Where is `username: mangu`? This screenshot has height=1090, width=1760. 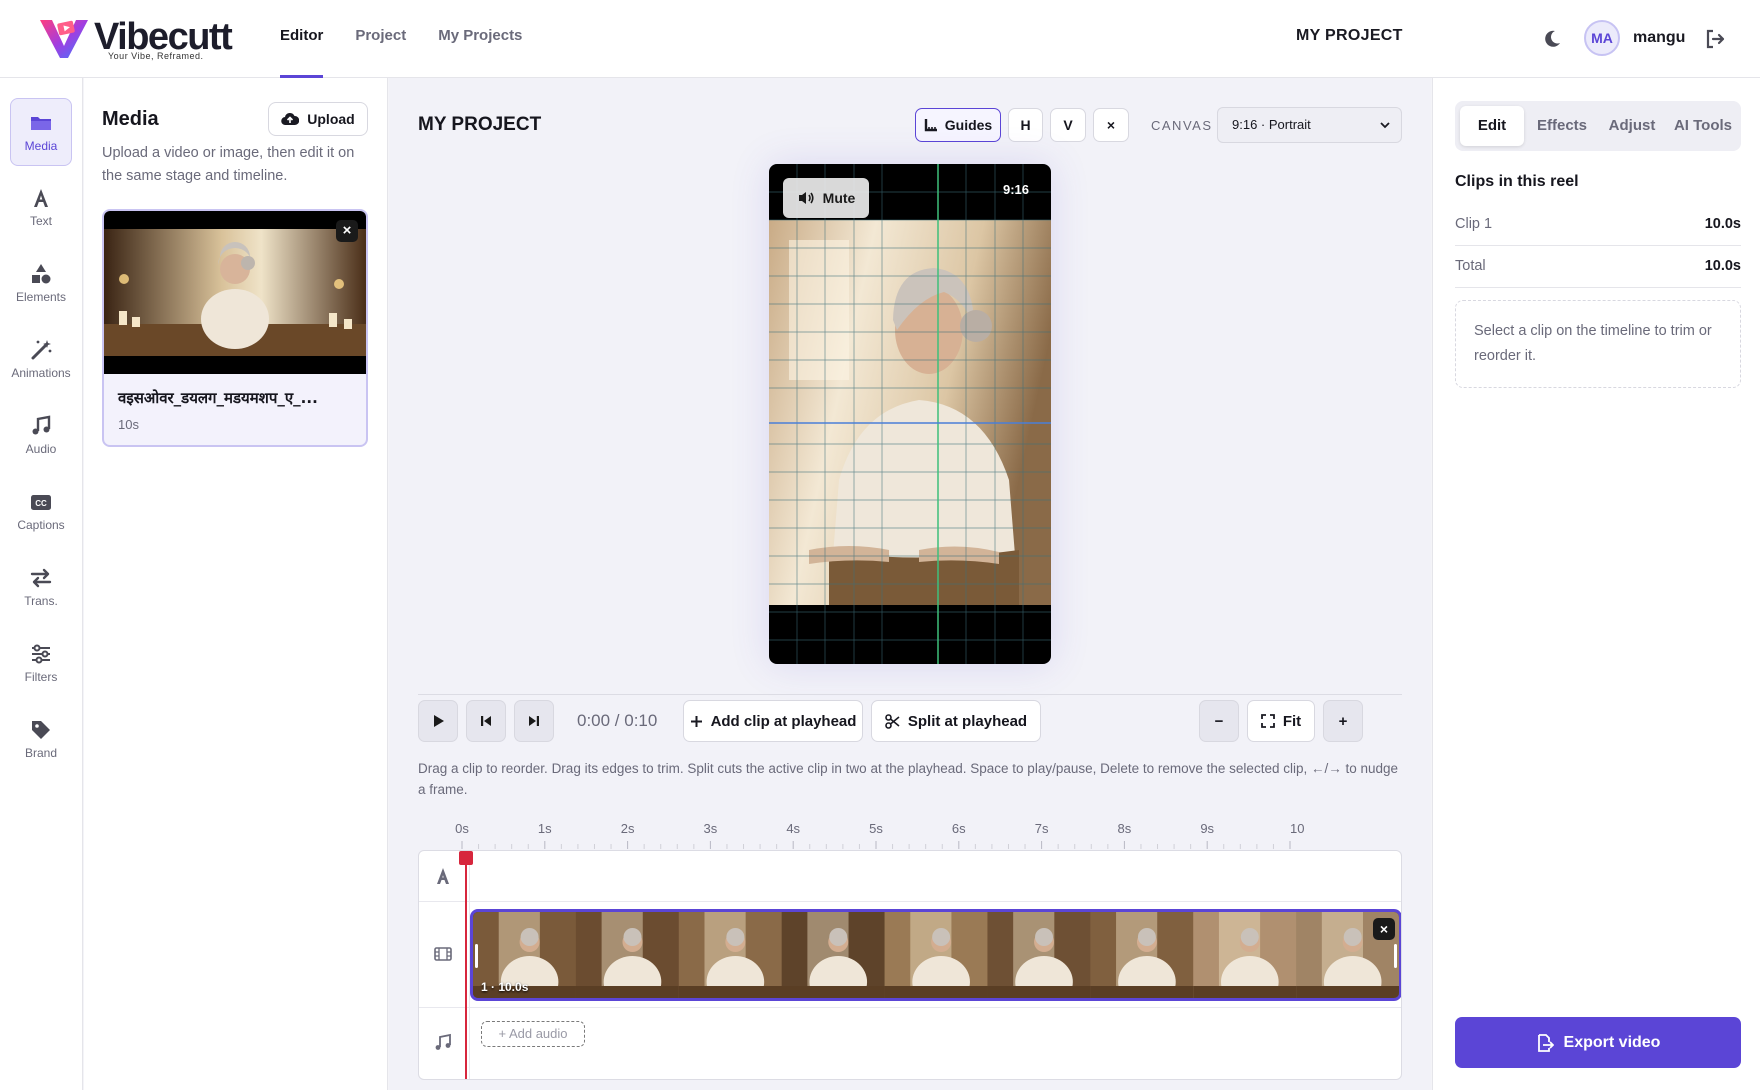
username: mangu is located at coordinates (1659, 38).